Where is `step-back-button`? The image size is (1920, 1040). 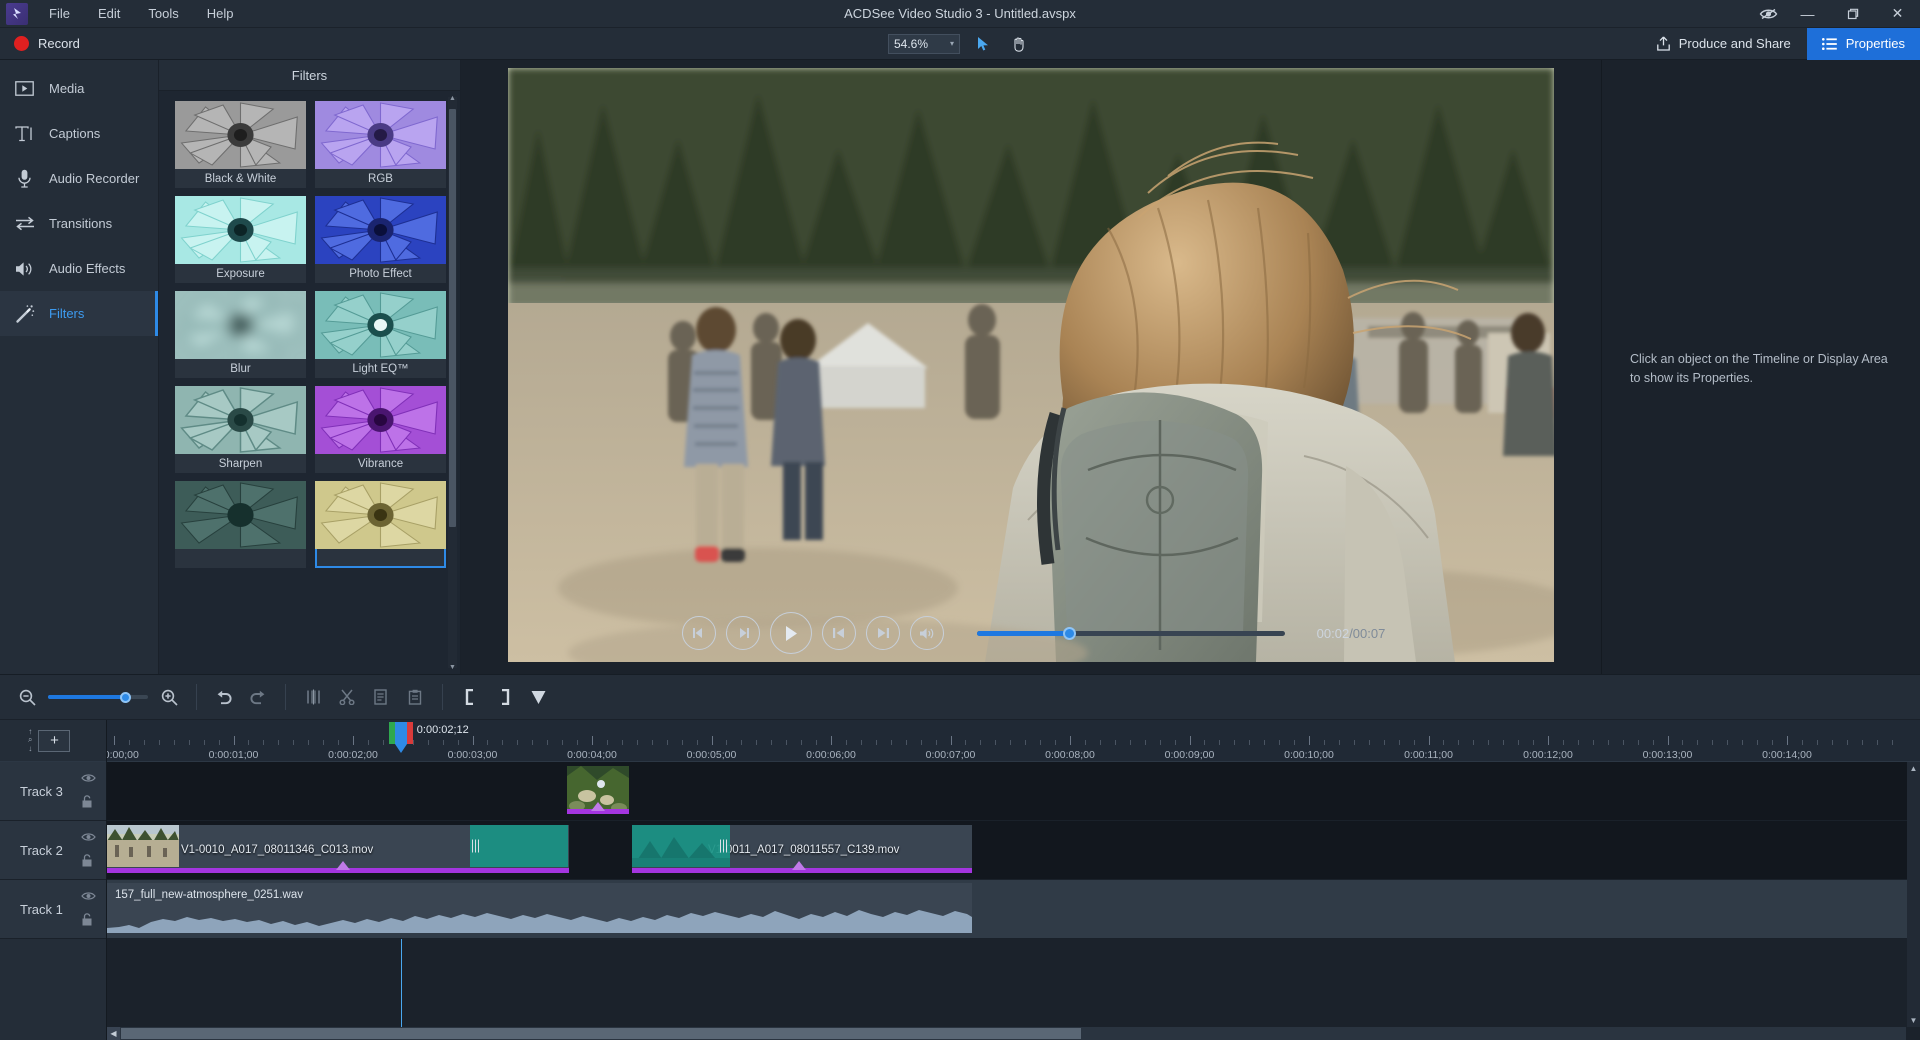
step-back-button is located at coordinates (698, 633).